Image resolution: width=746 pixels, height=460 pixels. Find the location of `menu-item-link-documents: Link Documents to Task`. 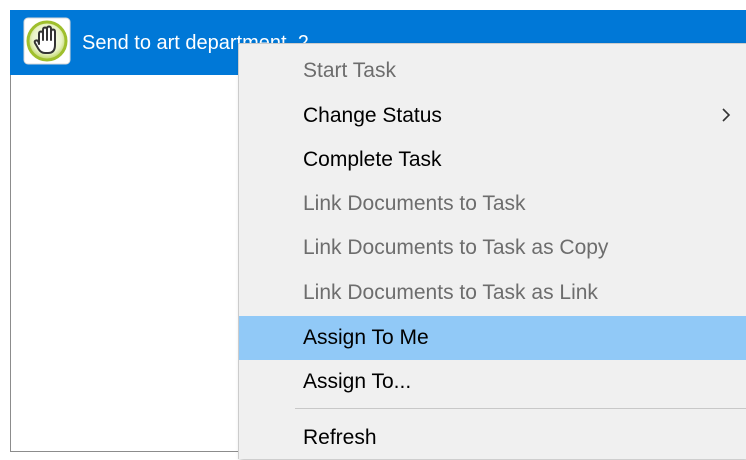

menu-item-link-documents: Link Documents to Task is located at coordinates (492, 204).